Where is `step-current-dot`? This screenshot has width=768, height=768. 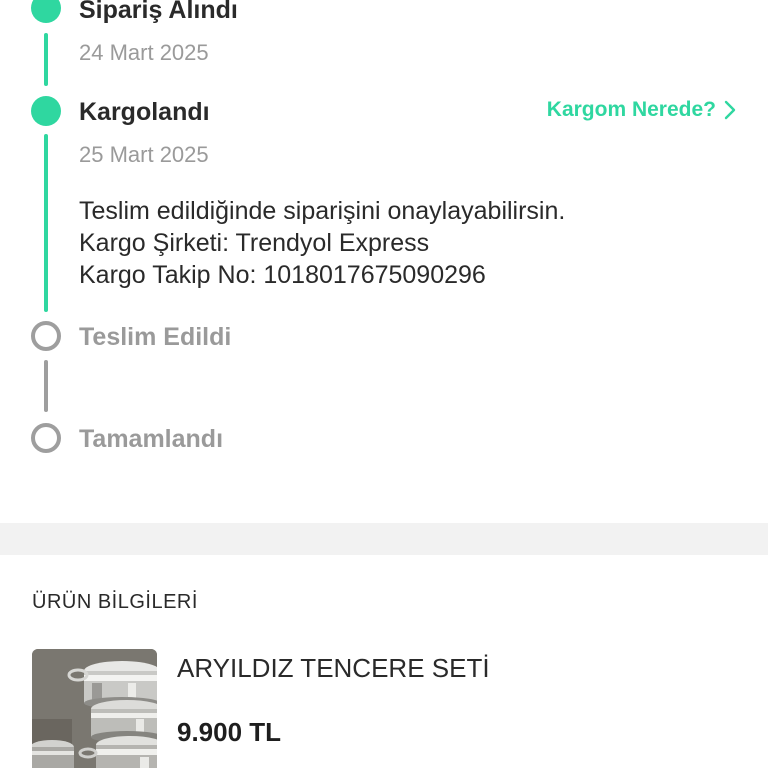
step-current-dot is located at coordinates (46, 111).